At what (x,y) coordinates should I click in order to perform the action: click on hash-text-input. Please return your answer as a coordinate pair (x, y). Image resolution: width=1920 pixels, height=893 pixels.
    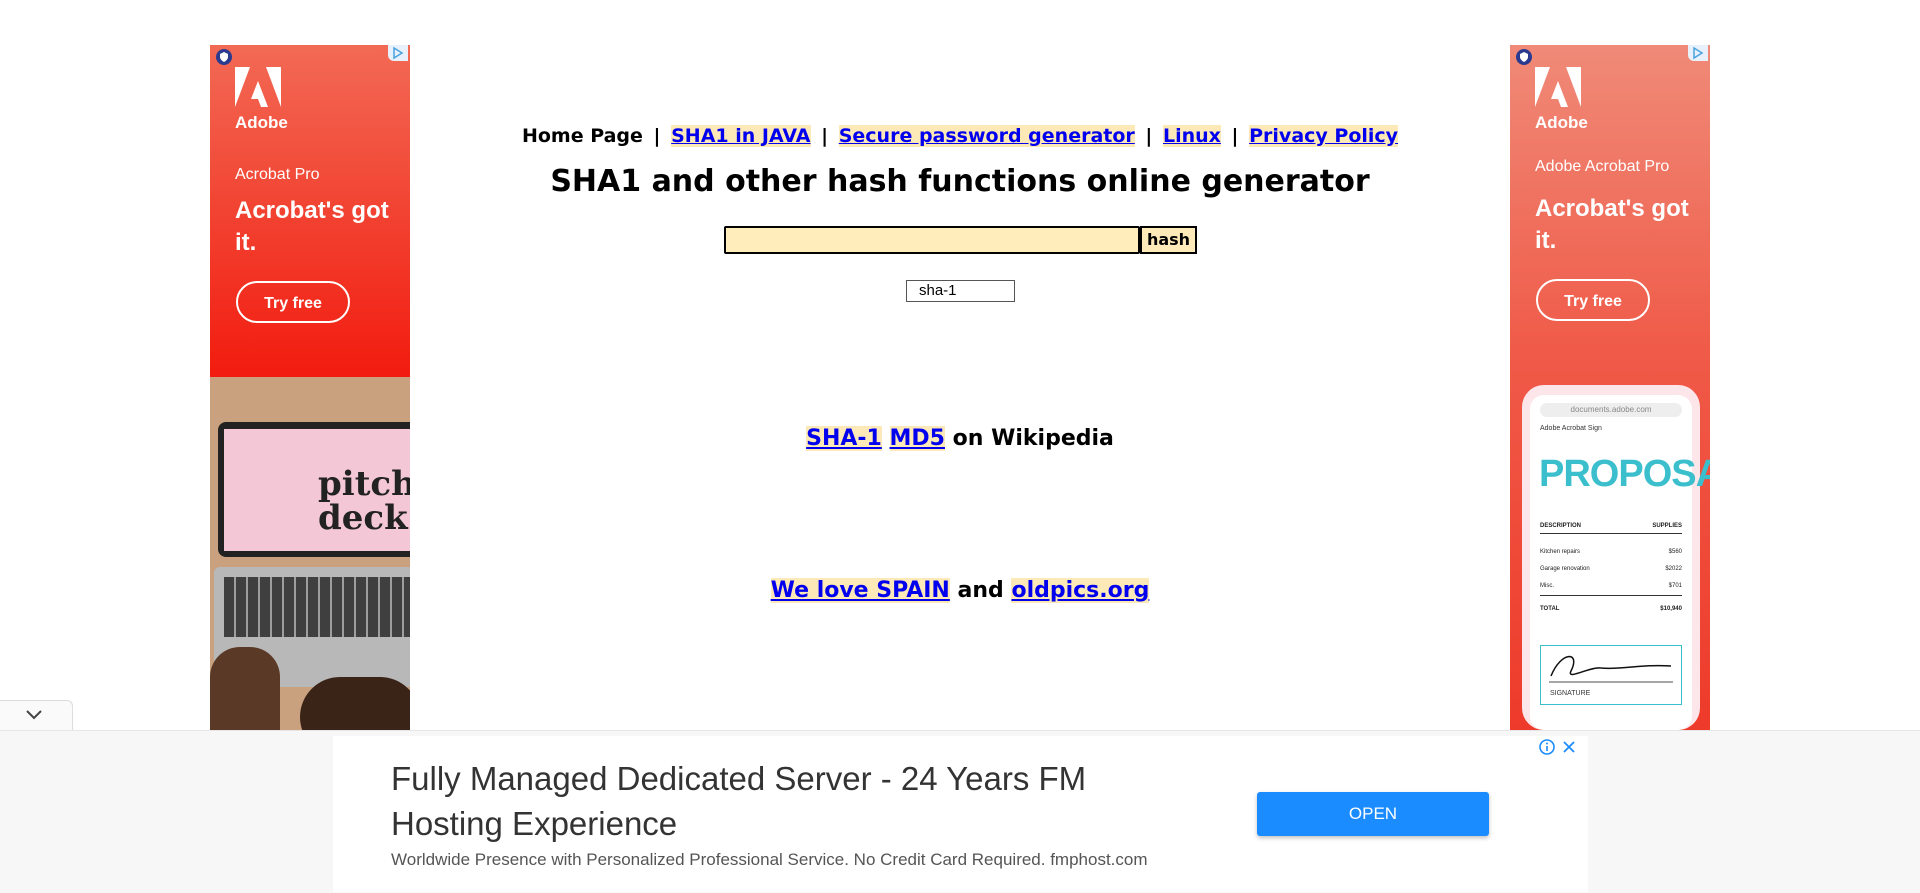
    Looking at the image, I should click on (932, 240).